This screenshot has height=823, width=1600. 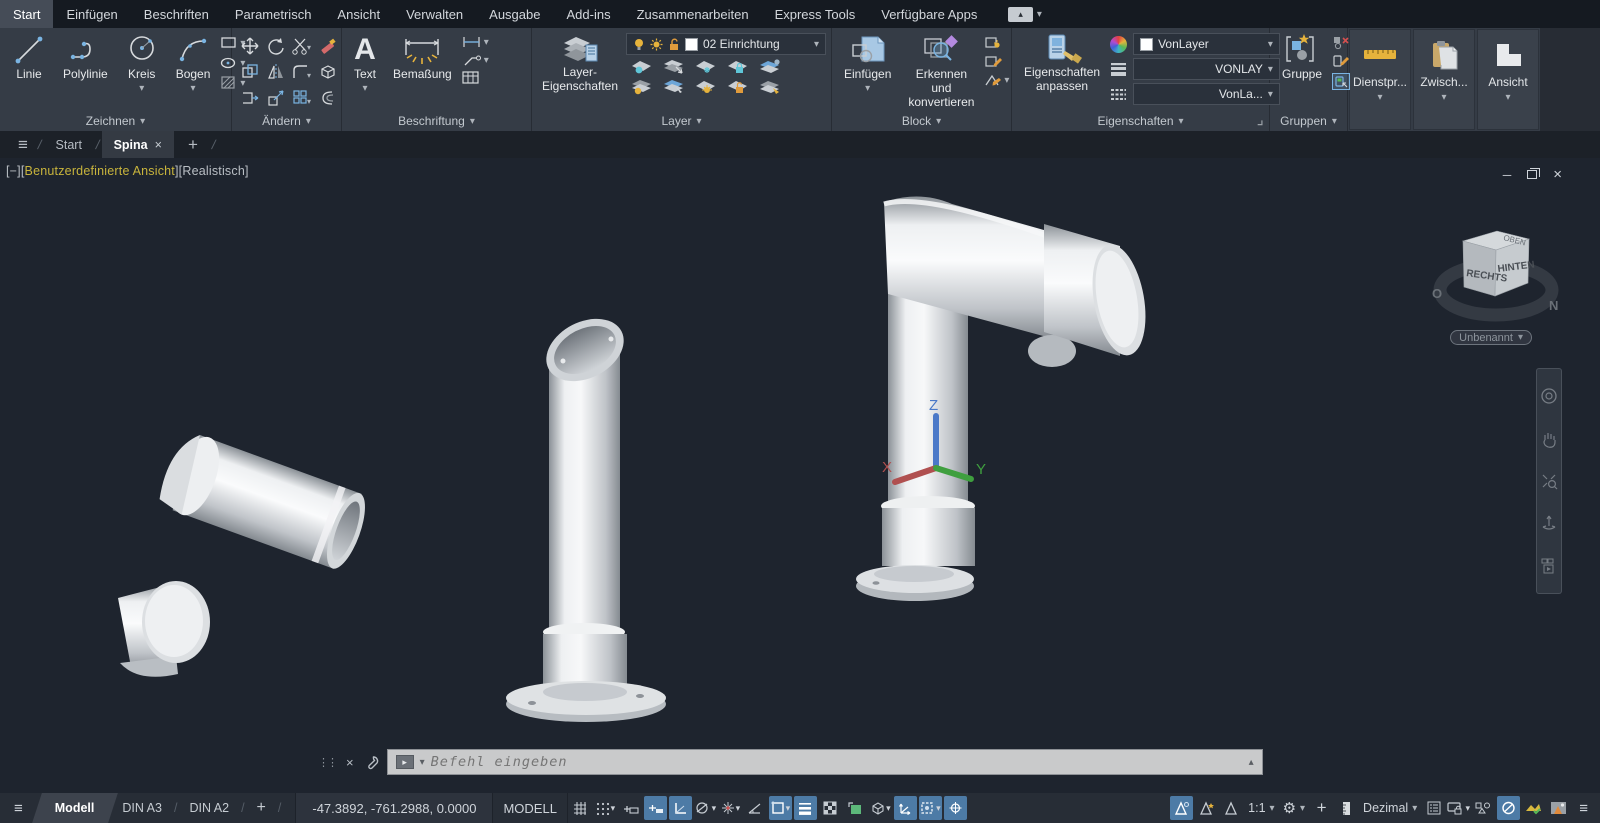 I want to click on lineweight-toggle, so click(x=805, y=808).